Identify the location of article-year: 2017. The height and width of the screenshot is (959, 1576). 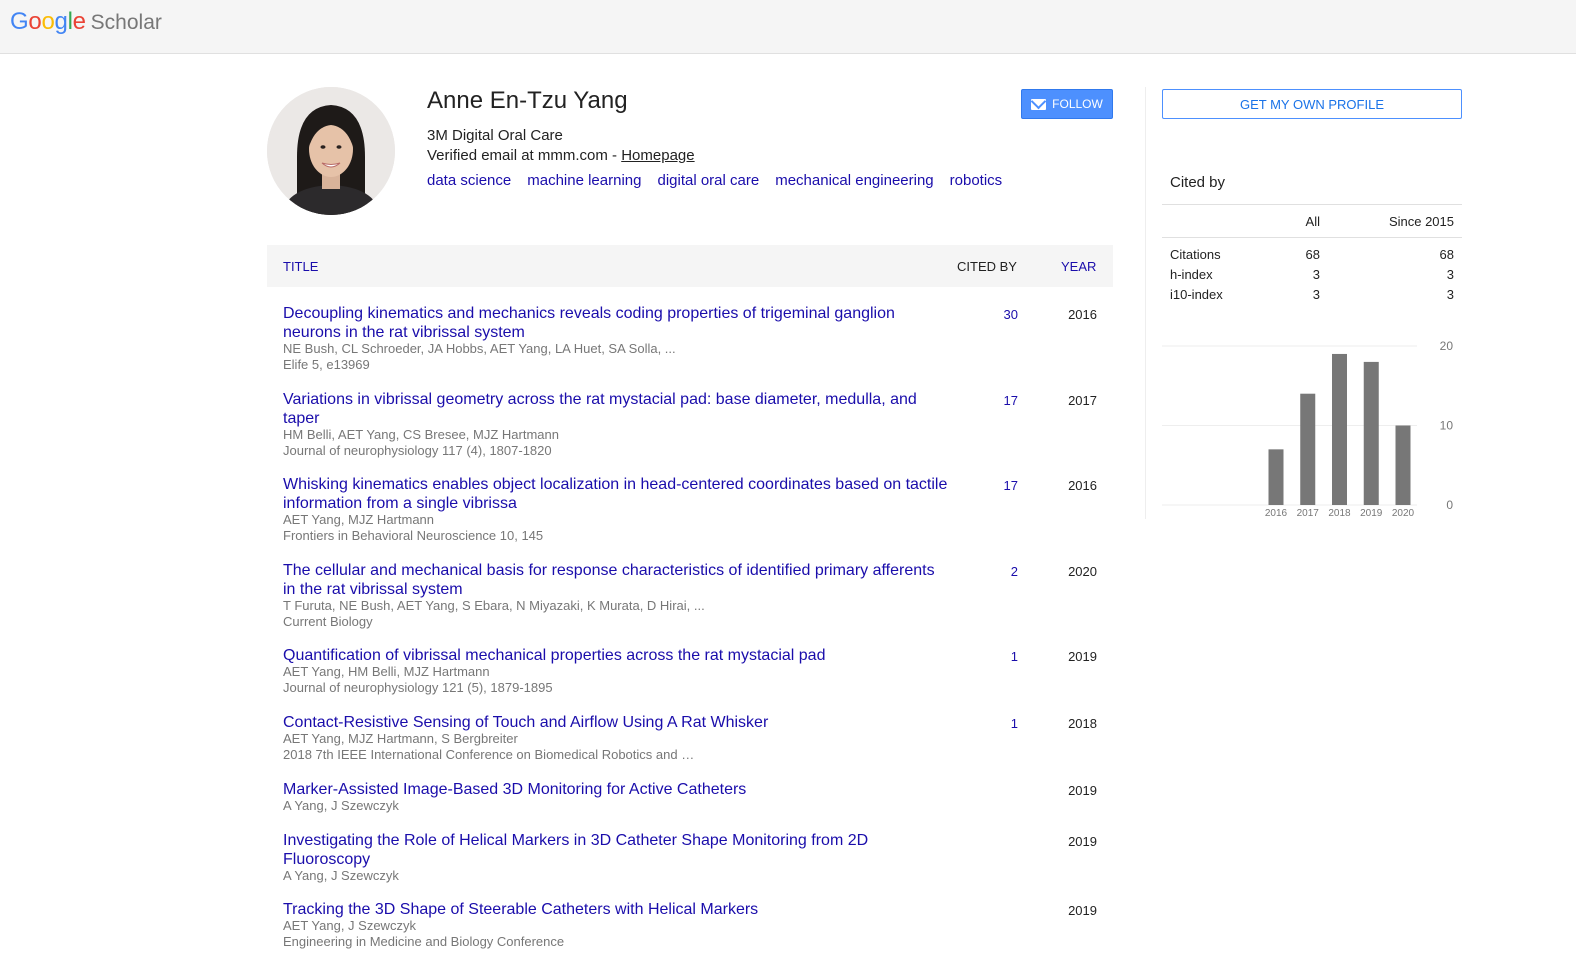
(1082, 400).